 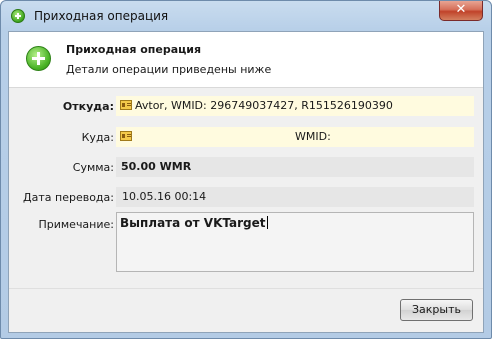 I want to click on text-caret, so click(x=267, y=222).